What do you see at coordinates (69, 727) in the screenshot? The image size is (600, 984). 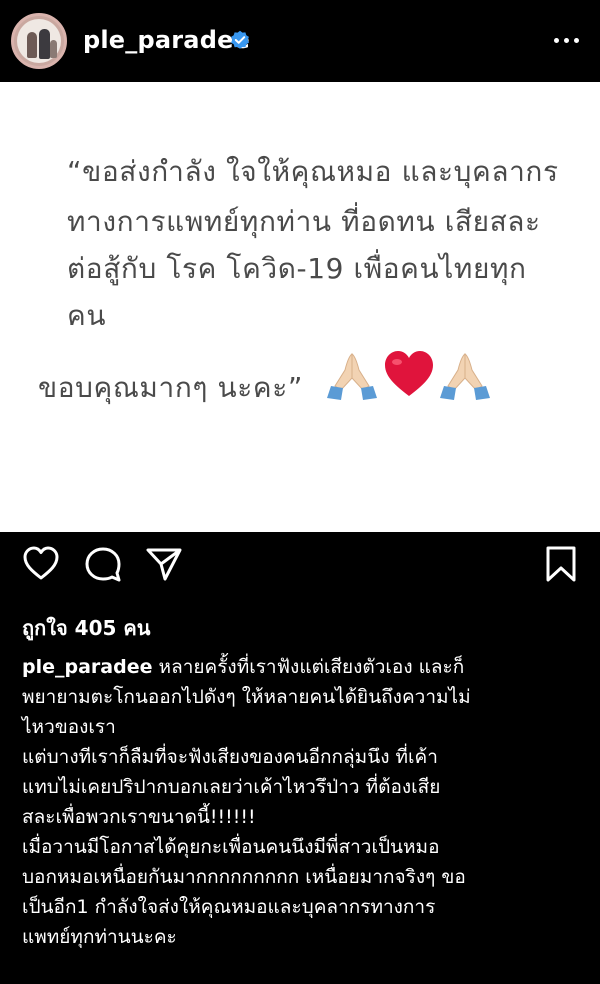 I see `caption-line: ไหวของเรา` at bounding box center [69, 727].